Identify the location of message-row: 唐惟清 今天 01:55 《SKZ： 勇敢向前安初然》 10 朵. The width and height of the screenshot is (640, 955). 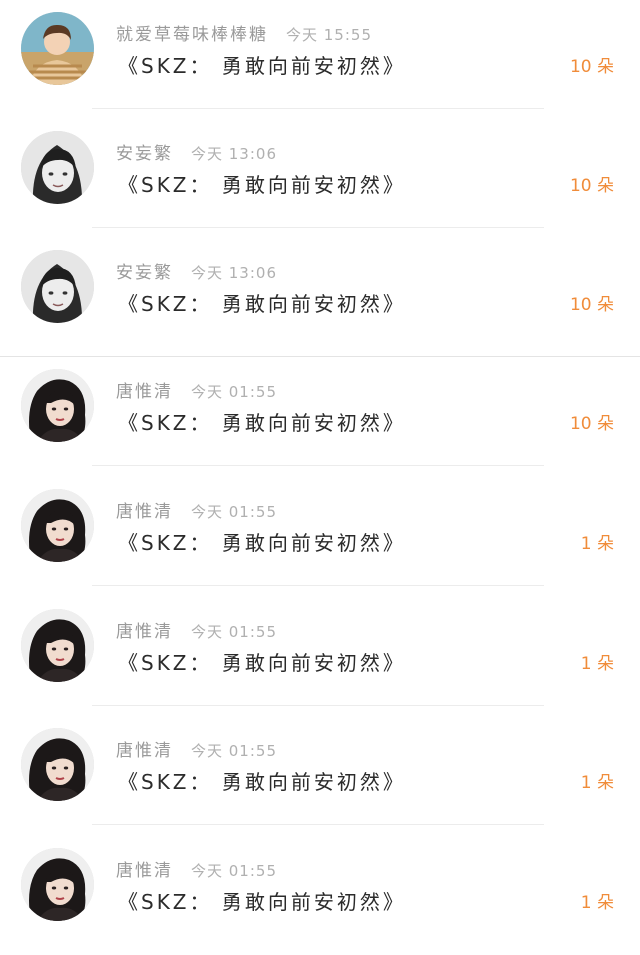
(320, 416).